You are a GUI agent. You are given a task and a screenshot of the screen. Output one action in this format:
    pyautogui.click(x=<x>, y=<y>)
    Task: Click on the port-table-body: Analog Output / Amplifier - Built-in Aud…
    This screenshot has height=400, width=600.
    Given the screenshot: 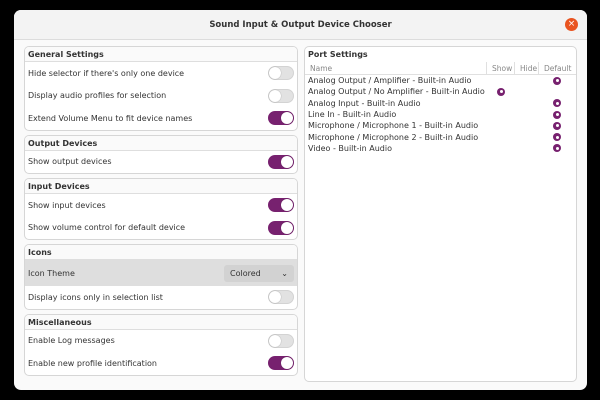 What is the action you would take?
    pyautogui.click(x=440, y=114)
    